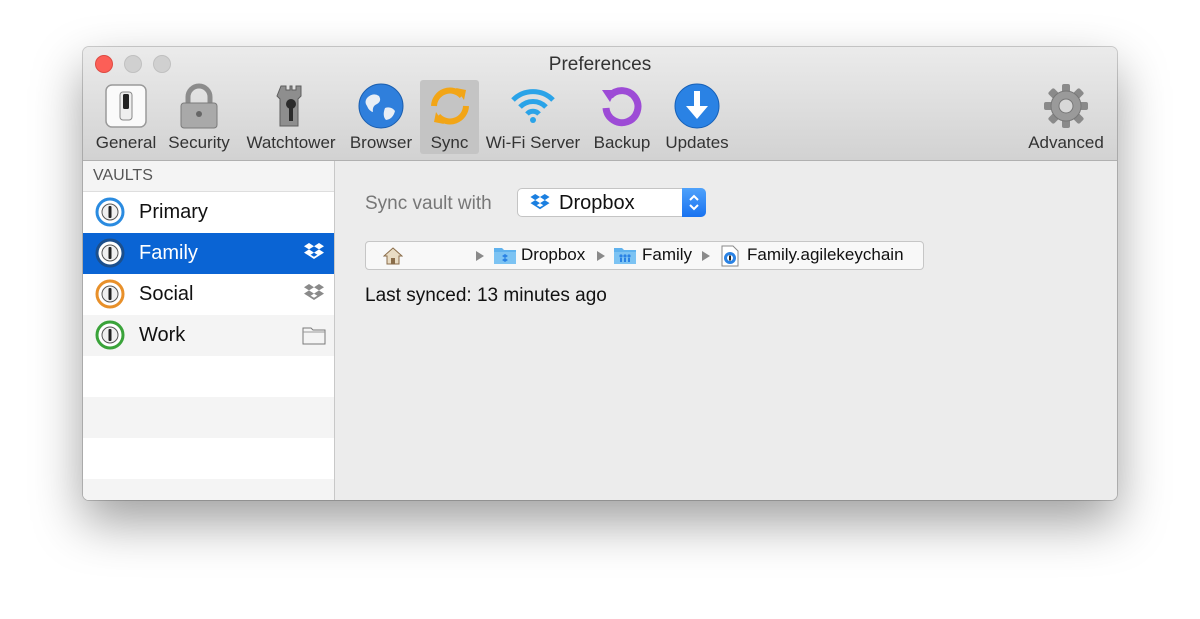 The height and width of the screenshot is (619, 1200). What do you see at coordinates (697, 106) in the screenshot?
I see `download-arrow-icon` at bounding box center [697, 106].